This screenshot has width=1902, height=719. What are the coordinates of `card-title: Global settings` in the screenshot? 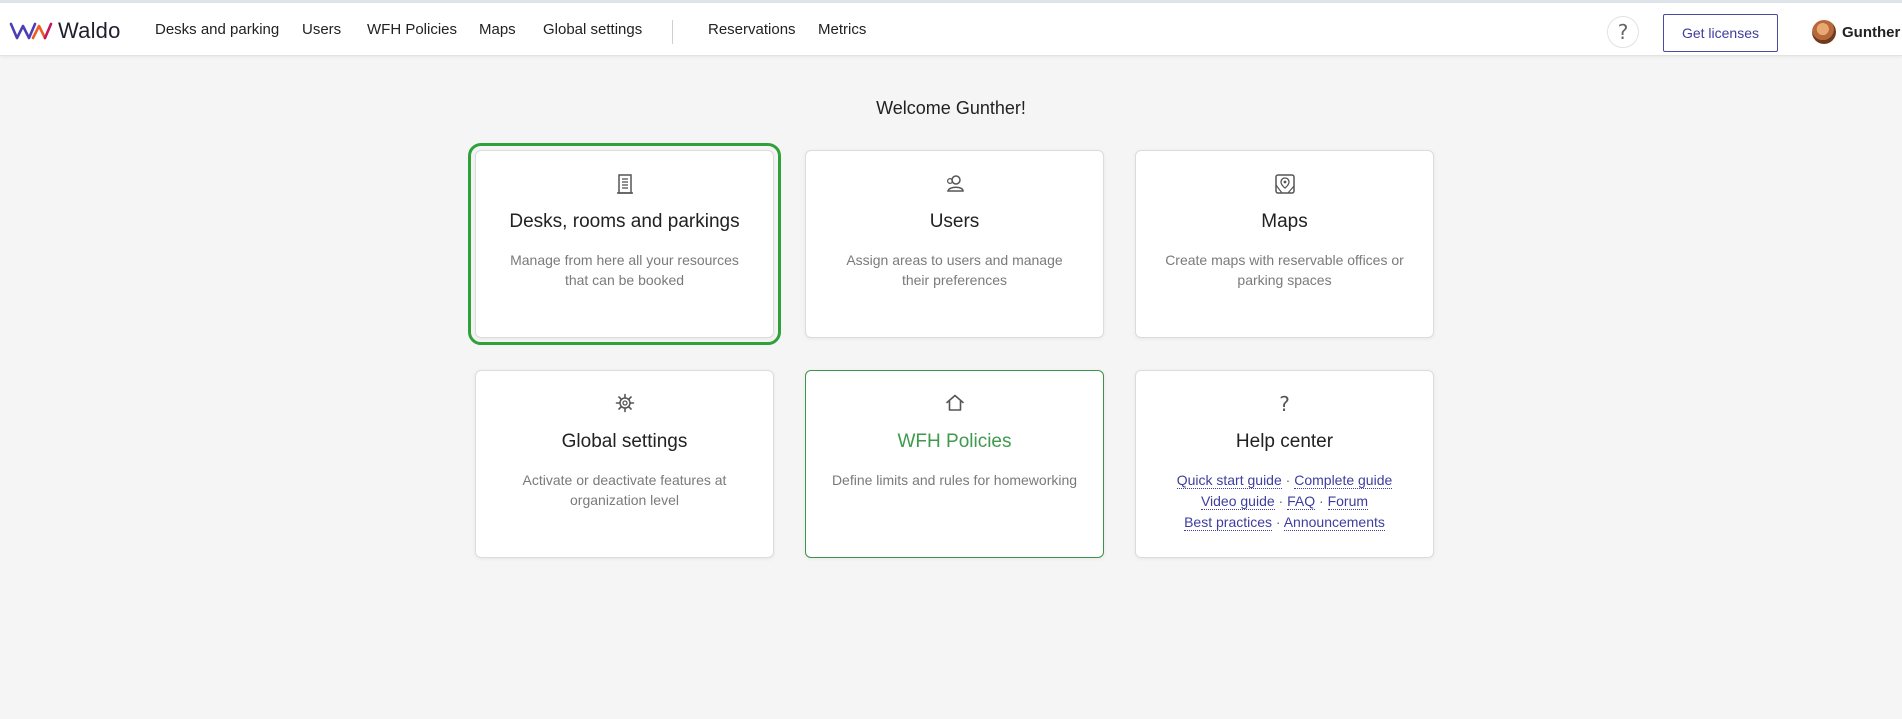 It's located at (624, 441).